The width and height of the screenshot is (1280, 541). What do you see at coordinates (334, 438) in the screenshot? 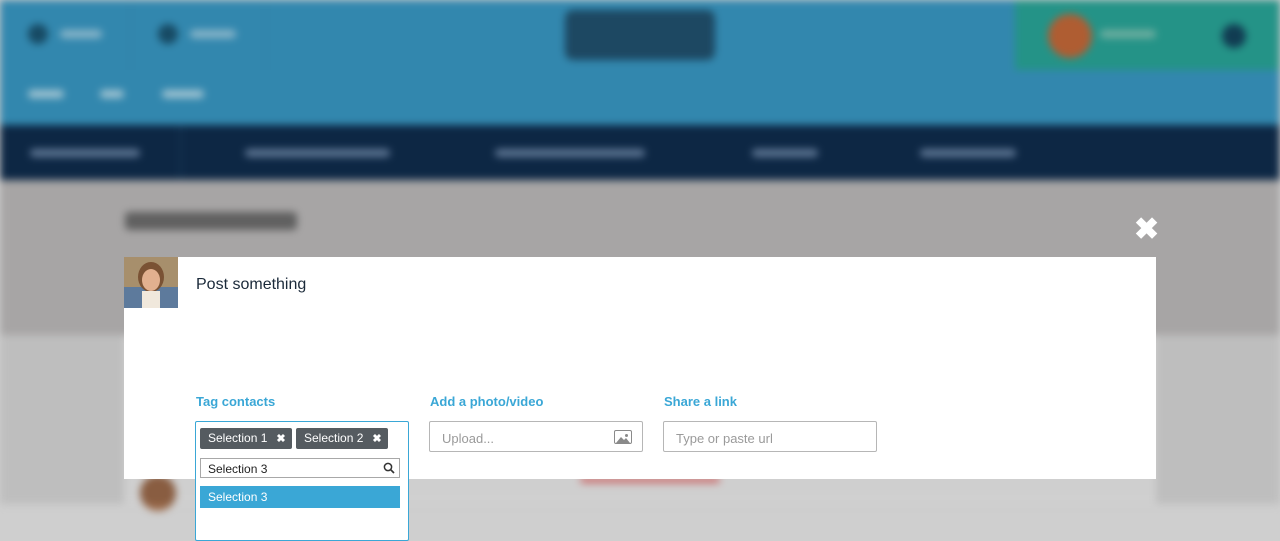
I see `tag-chip-label: Selection 2` at bounding box center [334, 438].